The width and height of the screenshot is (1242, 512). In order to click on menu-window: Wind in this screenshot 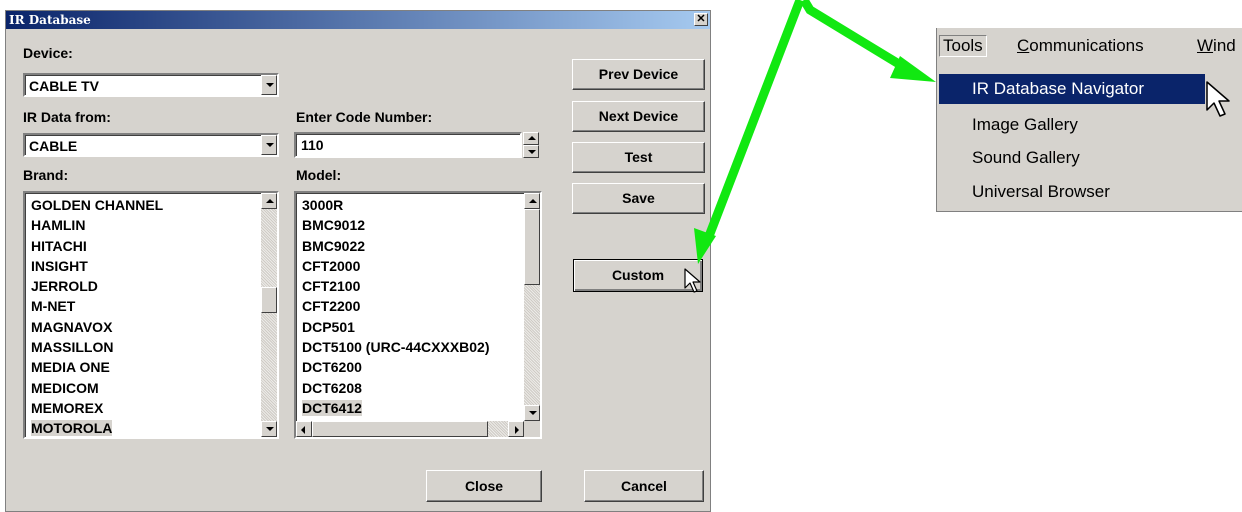, I will do `click(1216, 46)`.